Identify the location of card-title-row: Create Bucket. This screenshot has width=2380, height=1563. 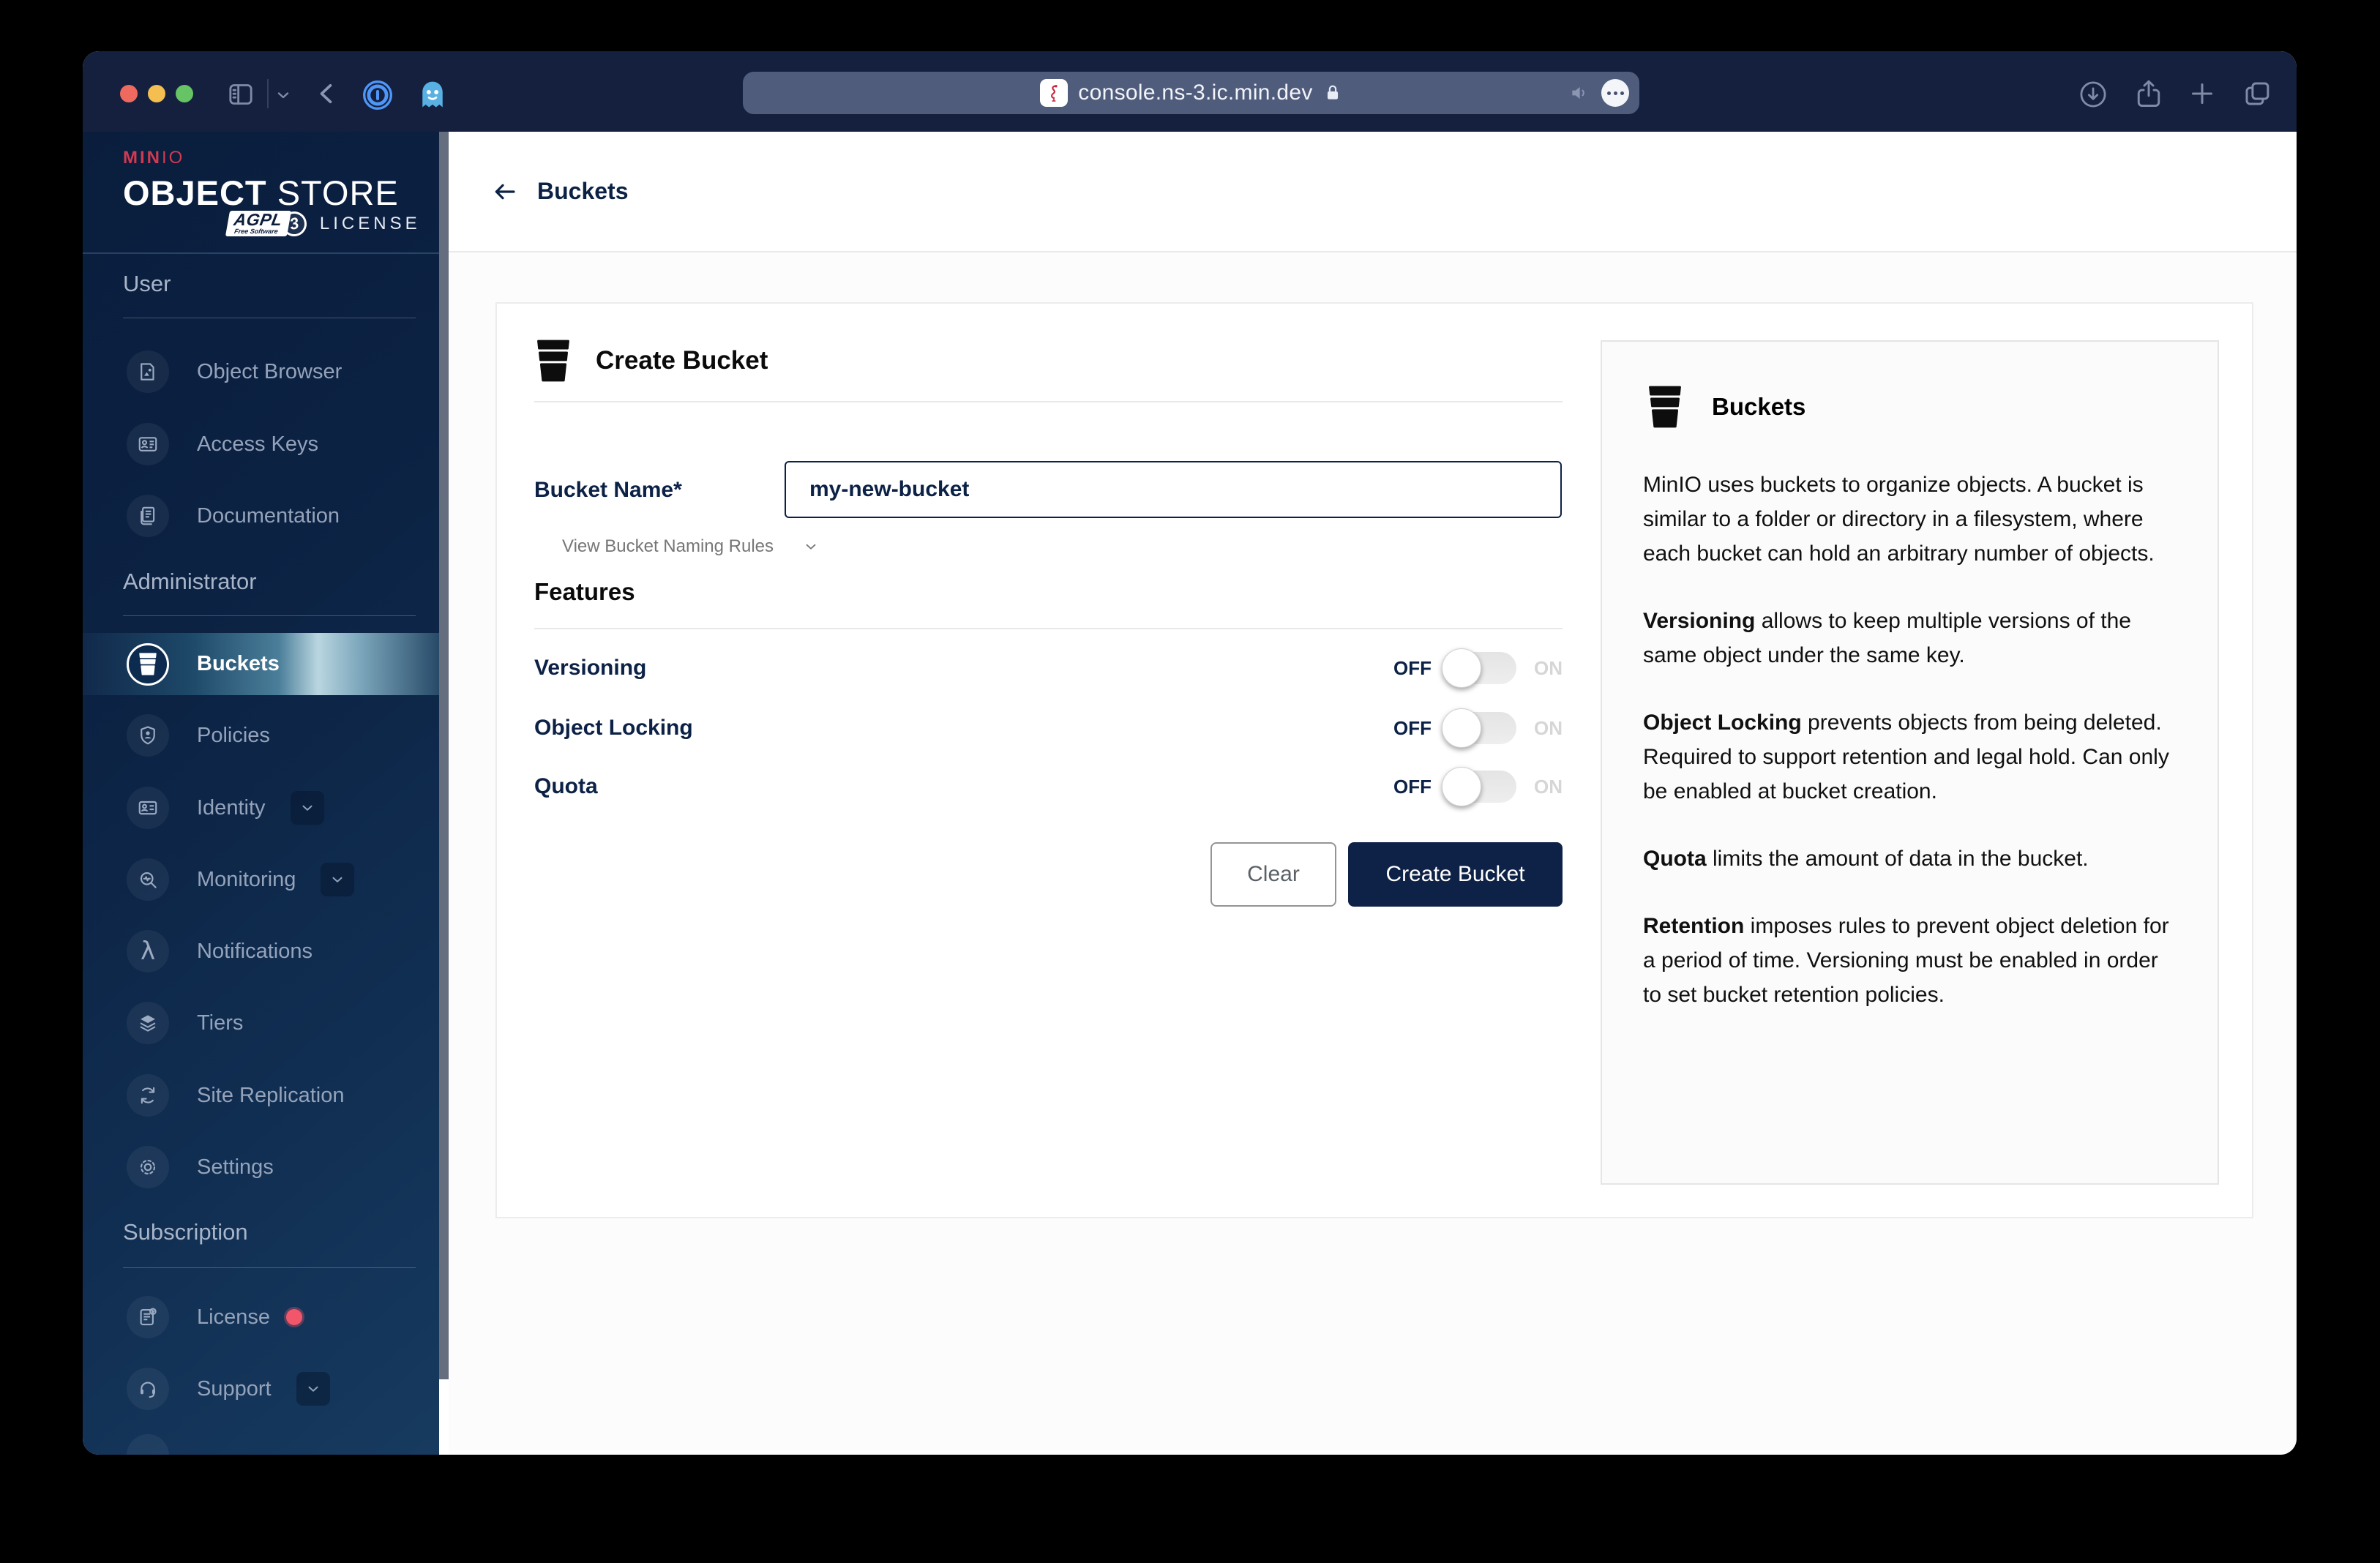
(651, 361).